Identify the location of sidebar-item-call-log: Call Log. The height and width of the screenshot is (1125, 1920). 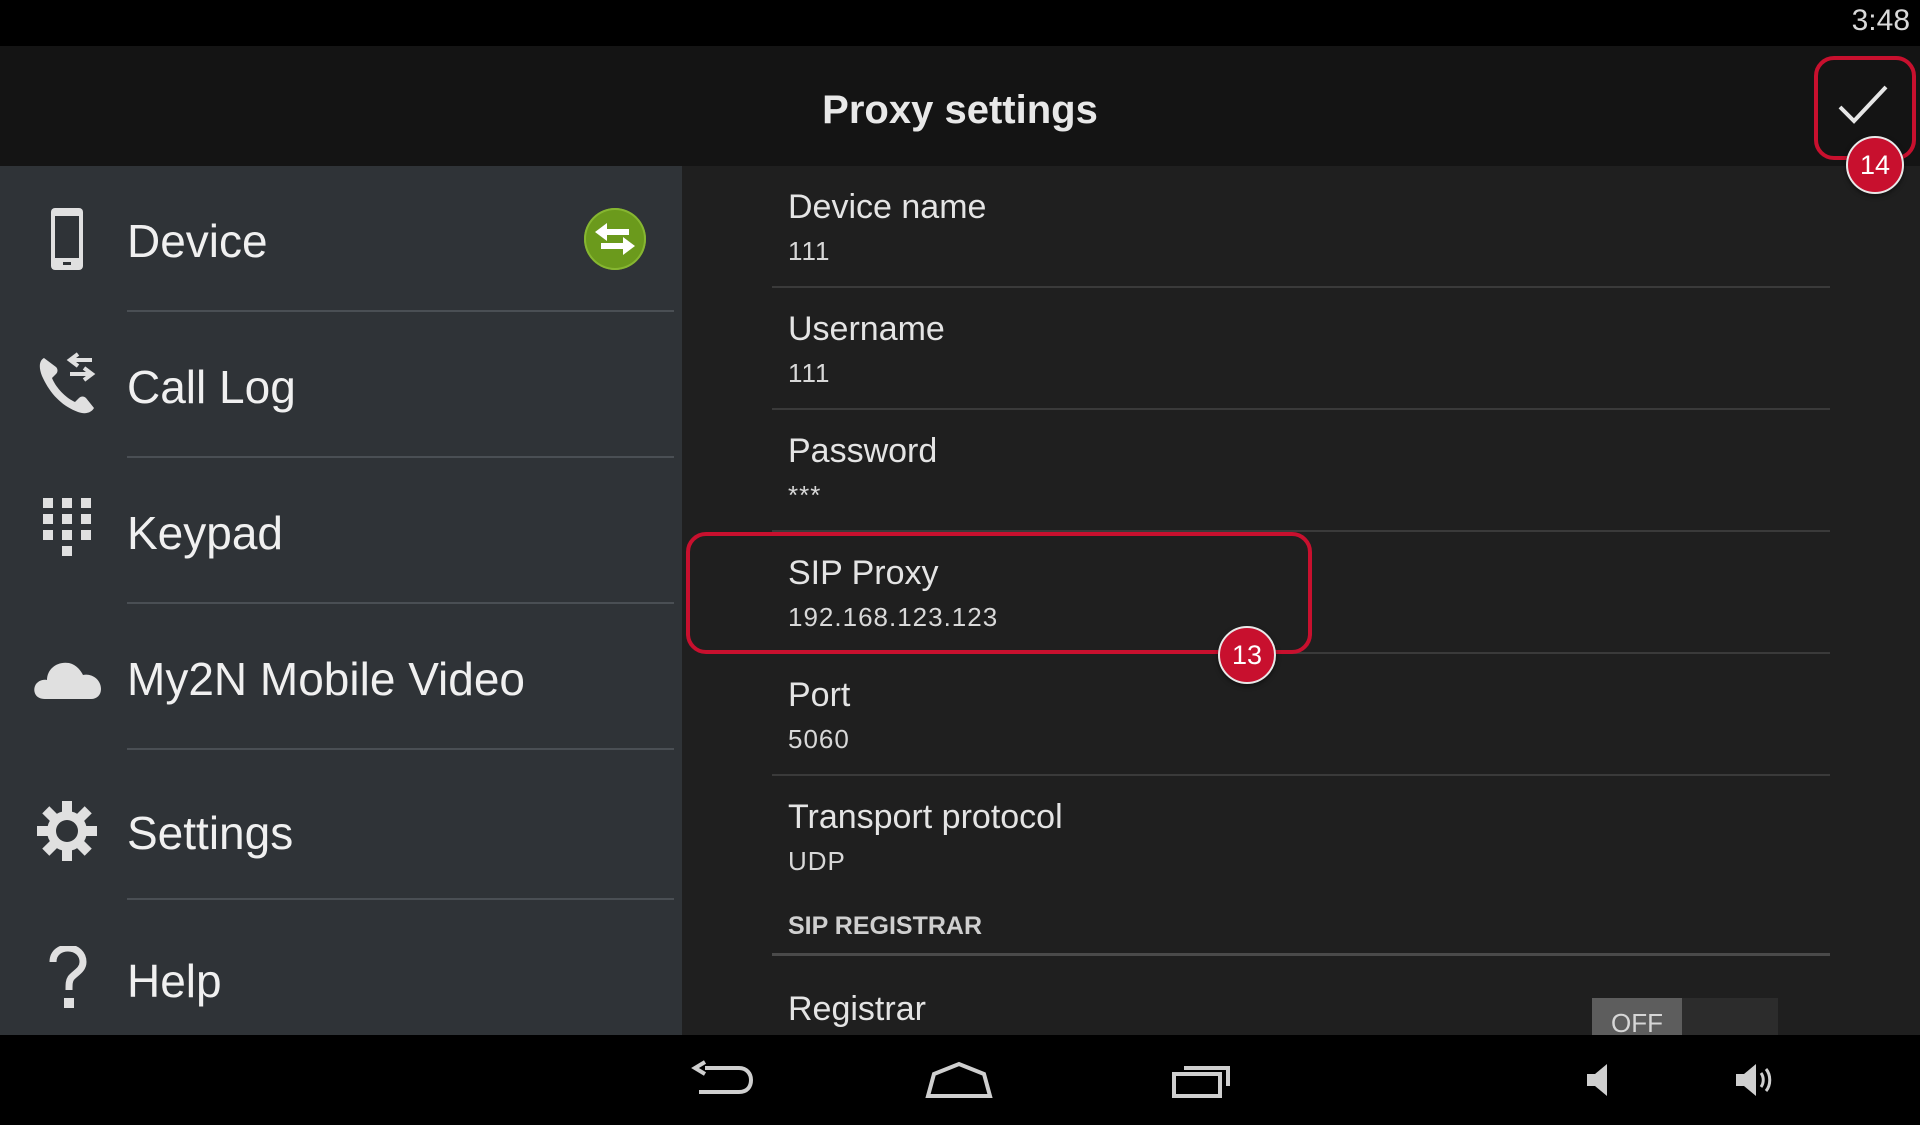
(341, 385).